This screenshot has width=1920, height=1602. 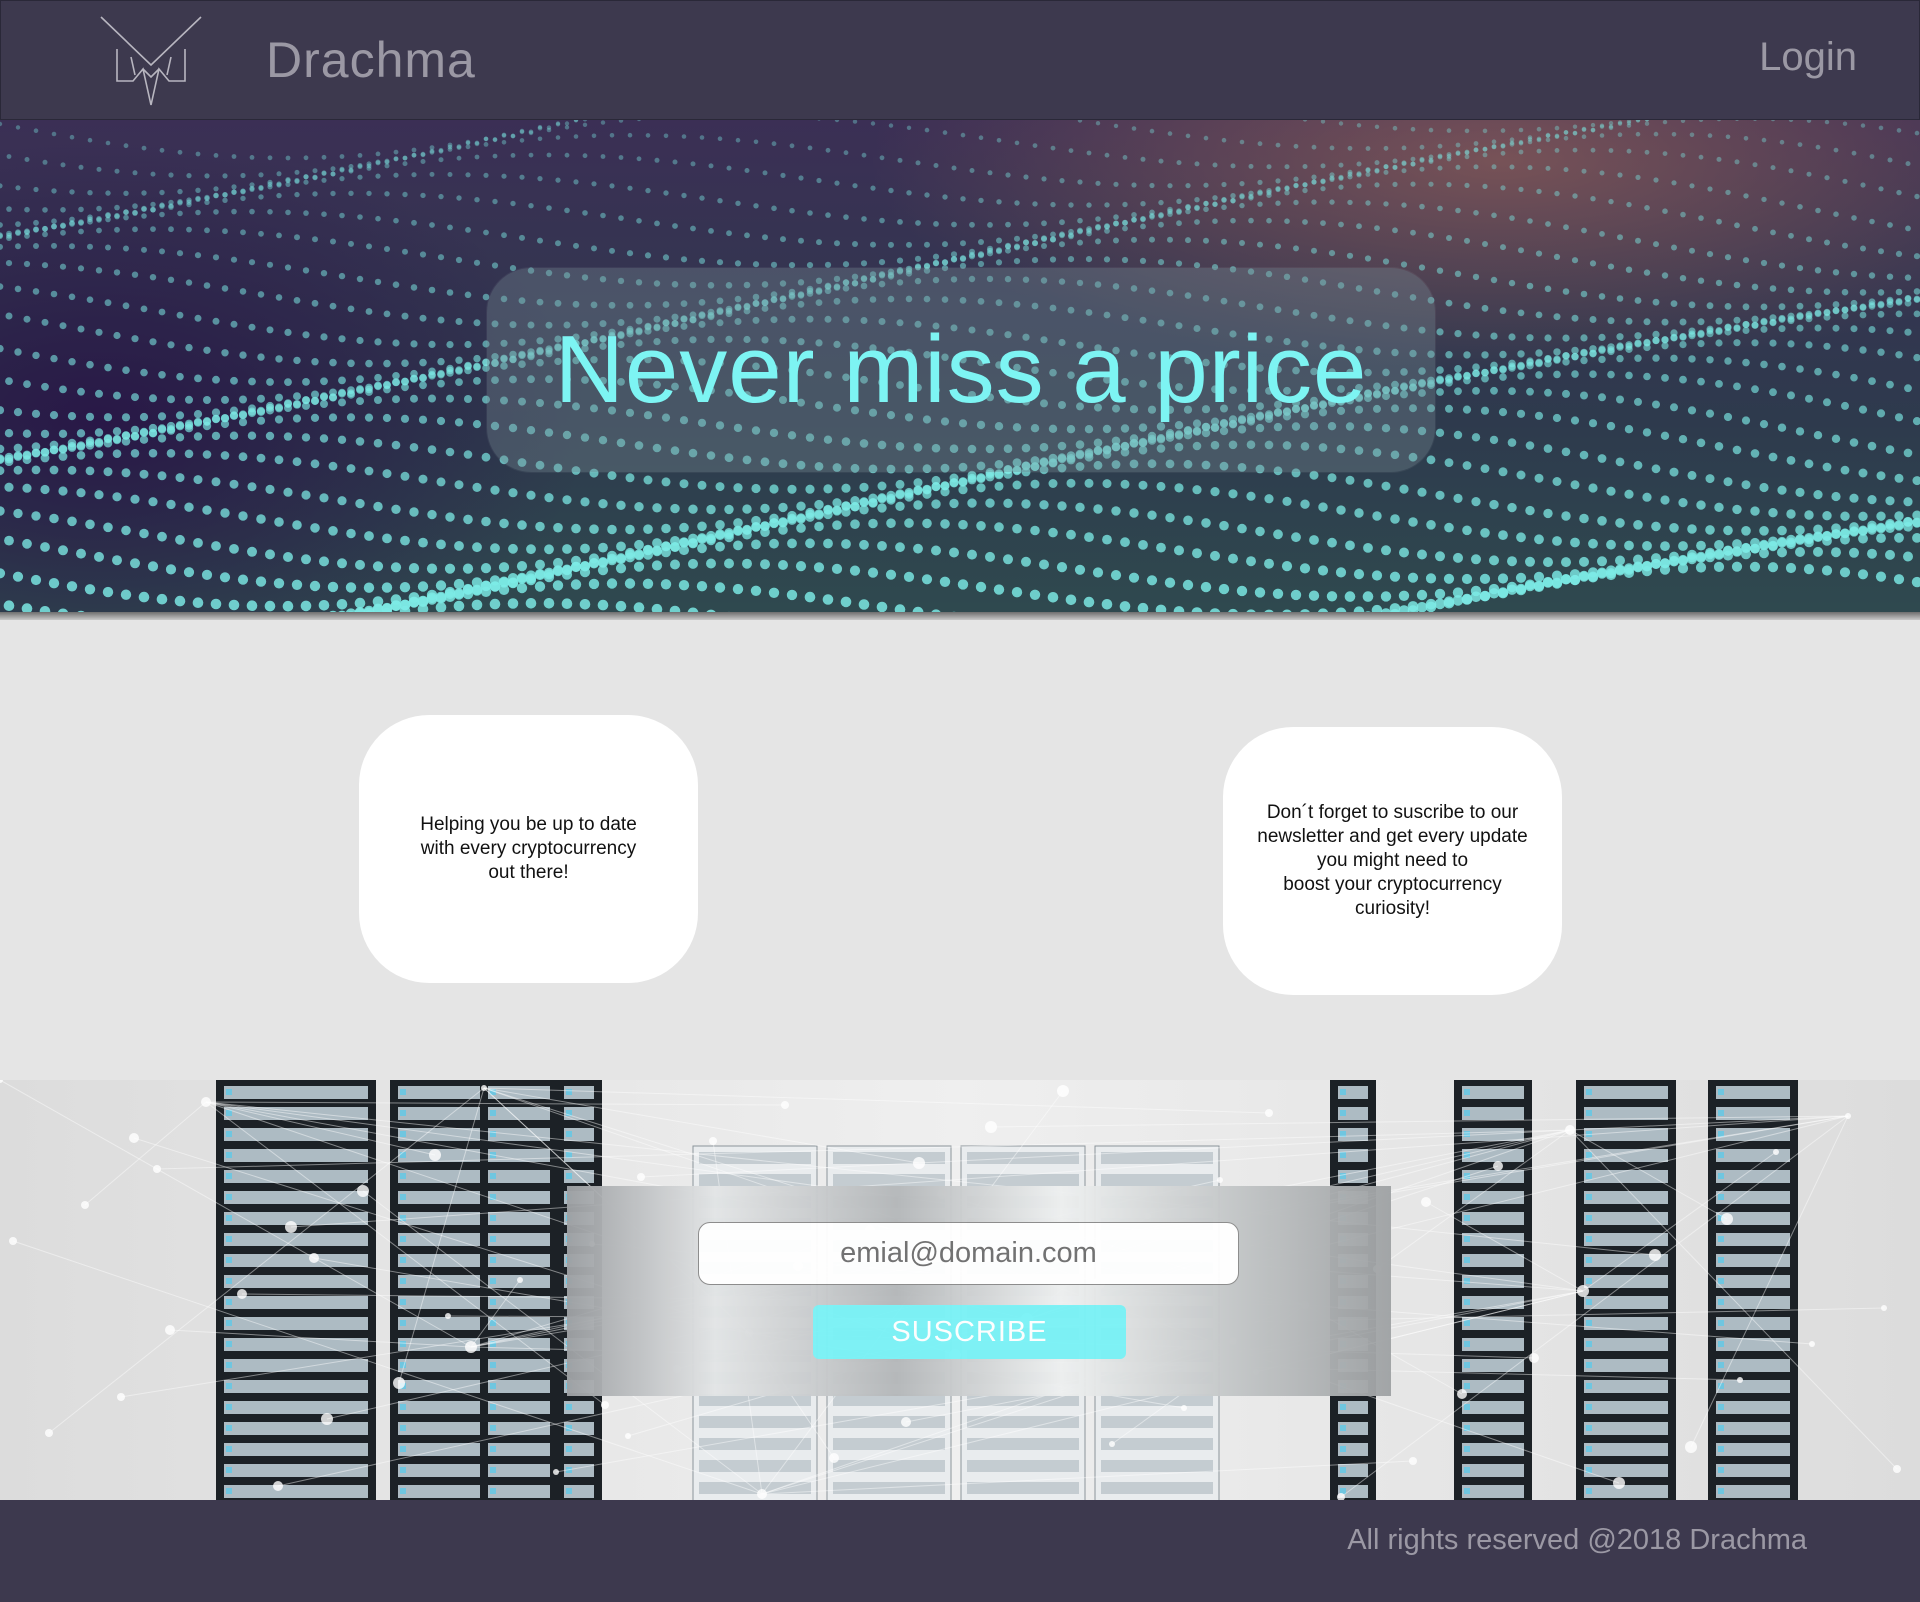 I want to click on brand-name: Drachma, so click(x=371, y=60).